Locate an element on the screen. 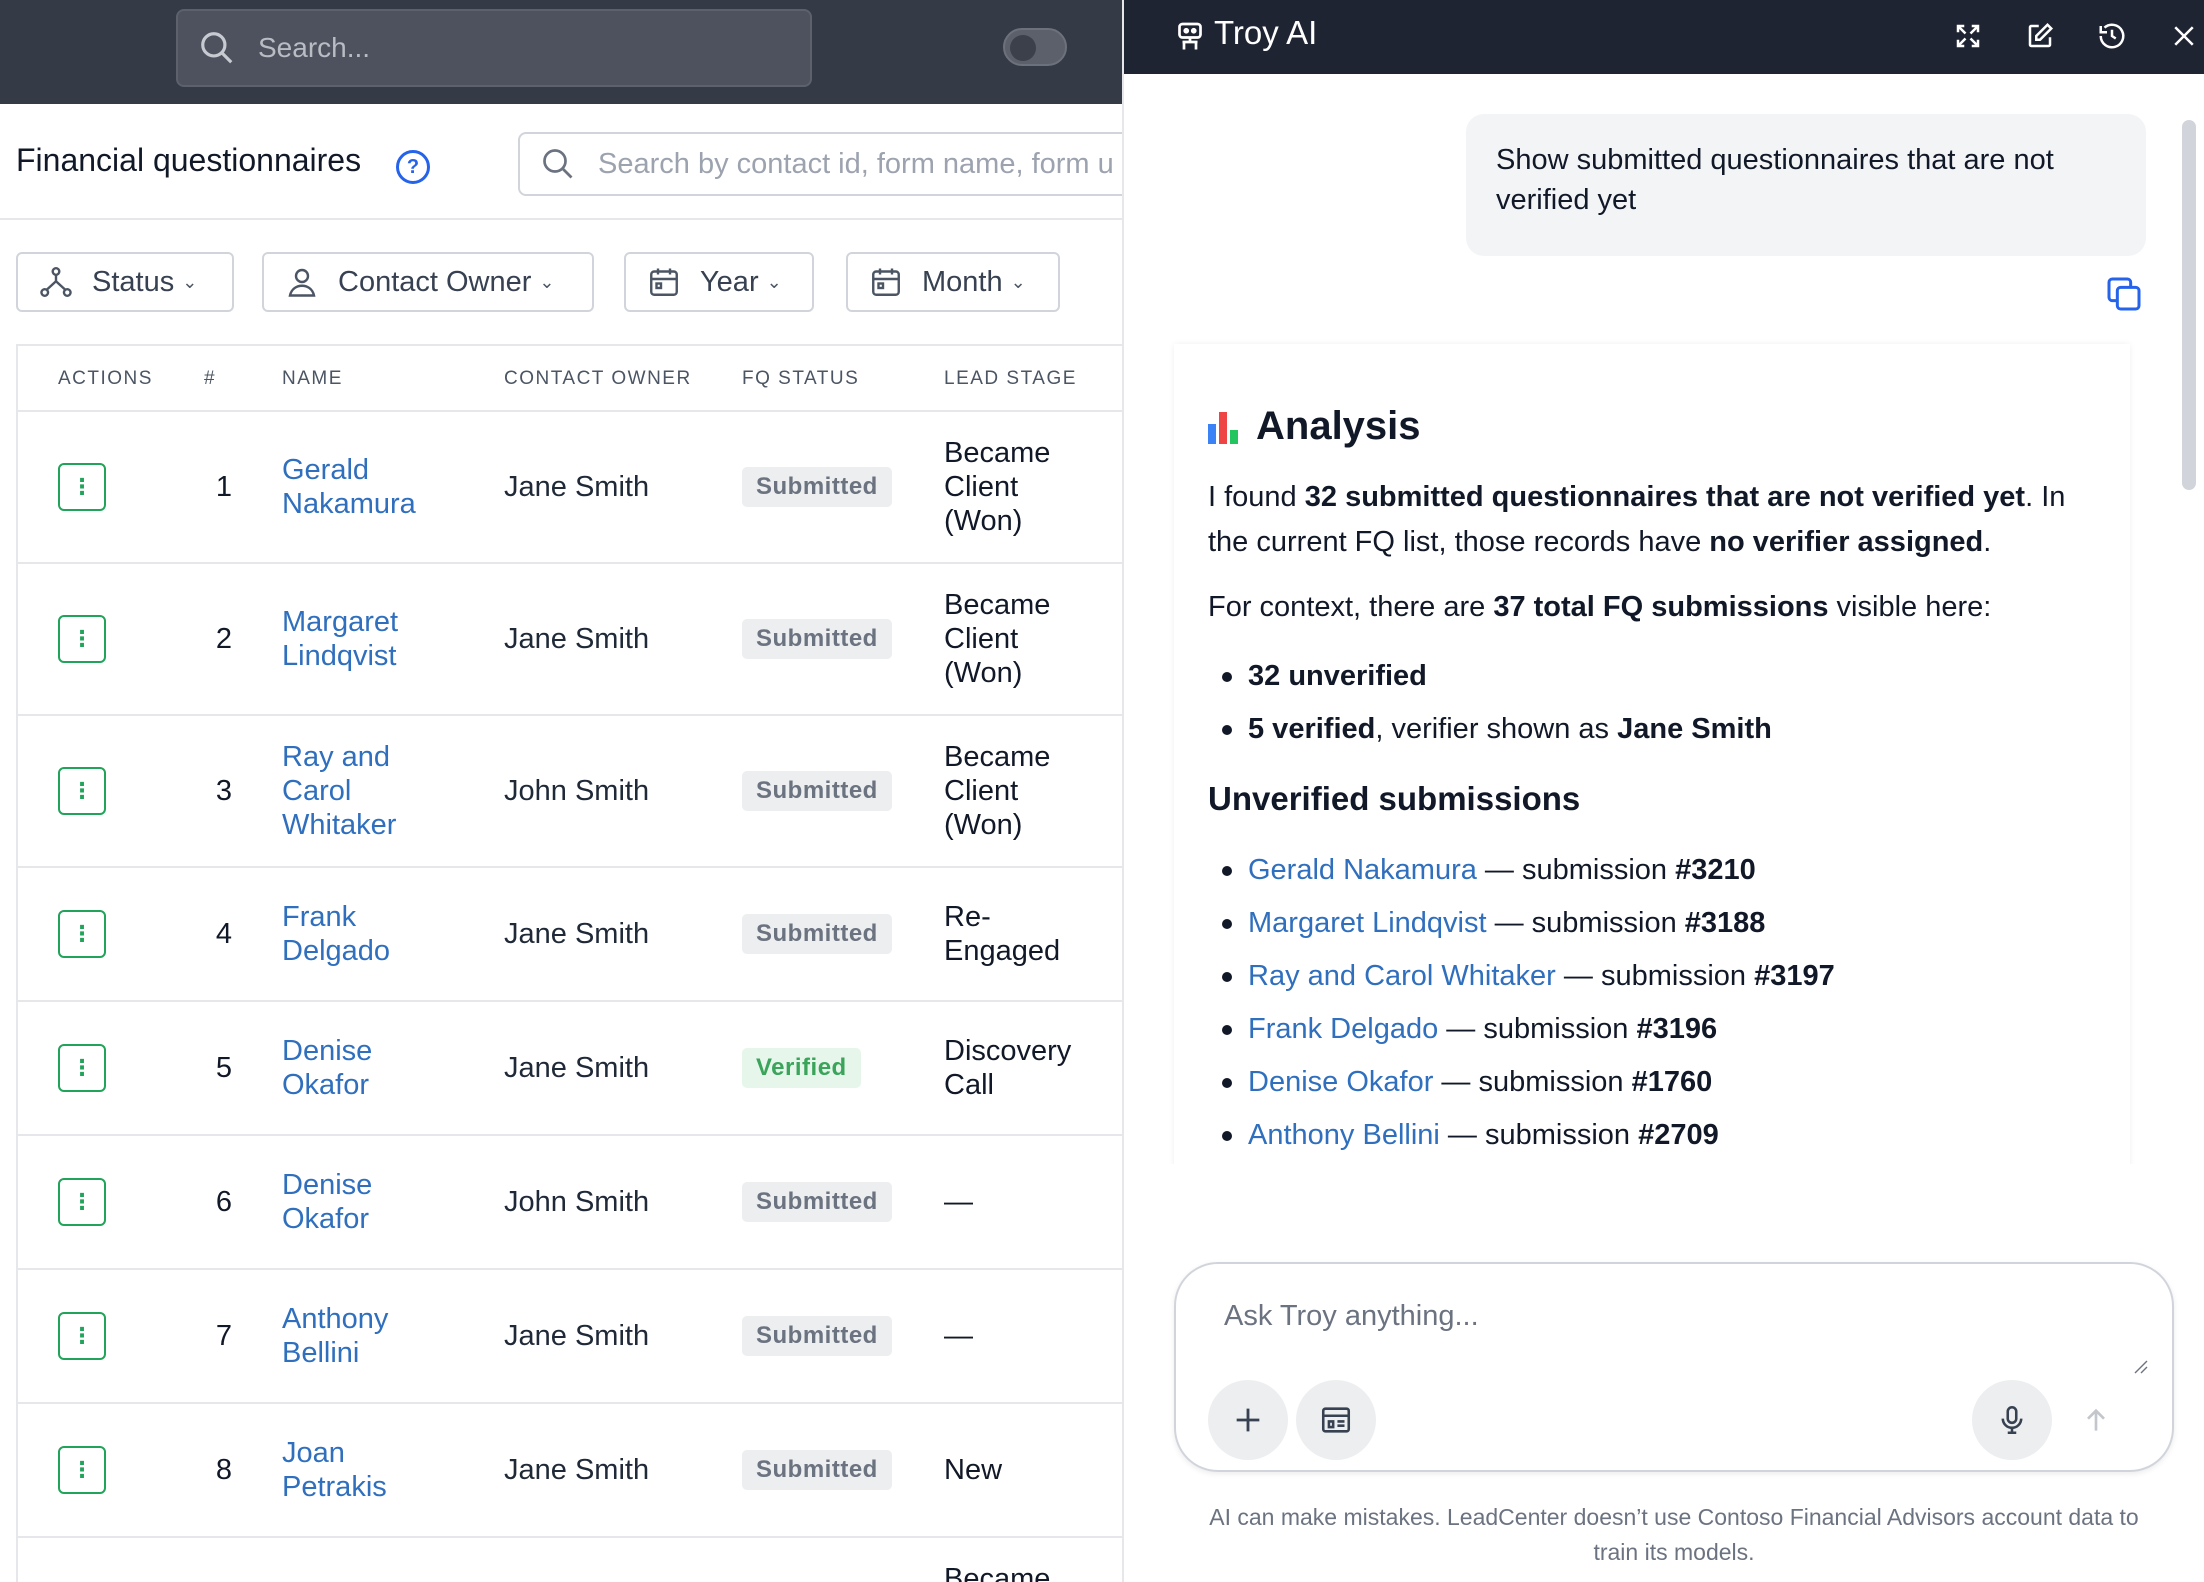  scrollbar is located at coordinates (2189, 305).